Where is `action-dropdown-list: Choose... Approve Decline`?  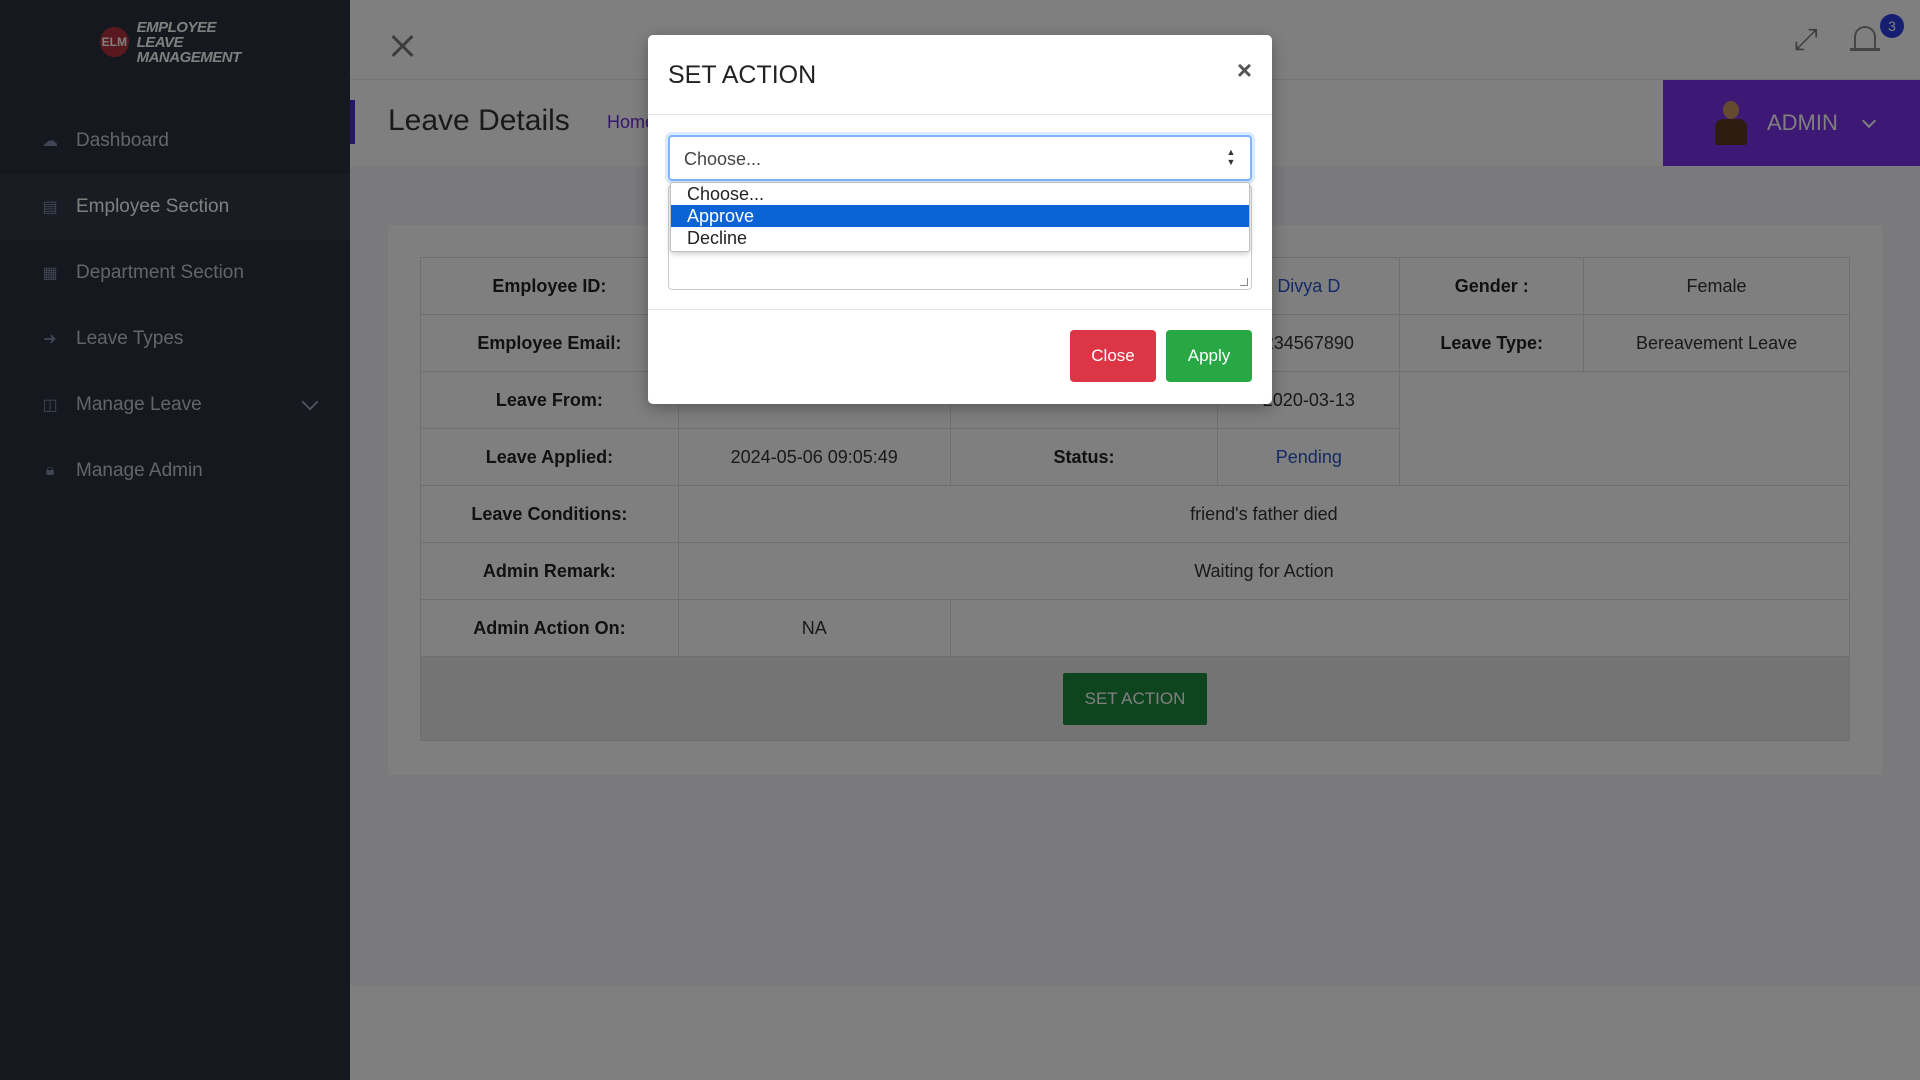
action-dropdown-list: Choose... Approve Decline is located at coordinates (960, 217).